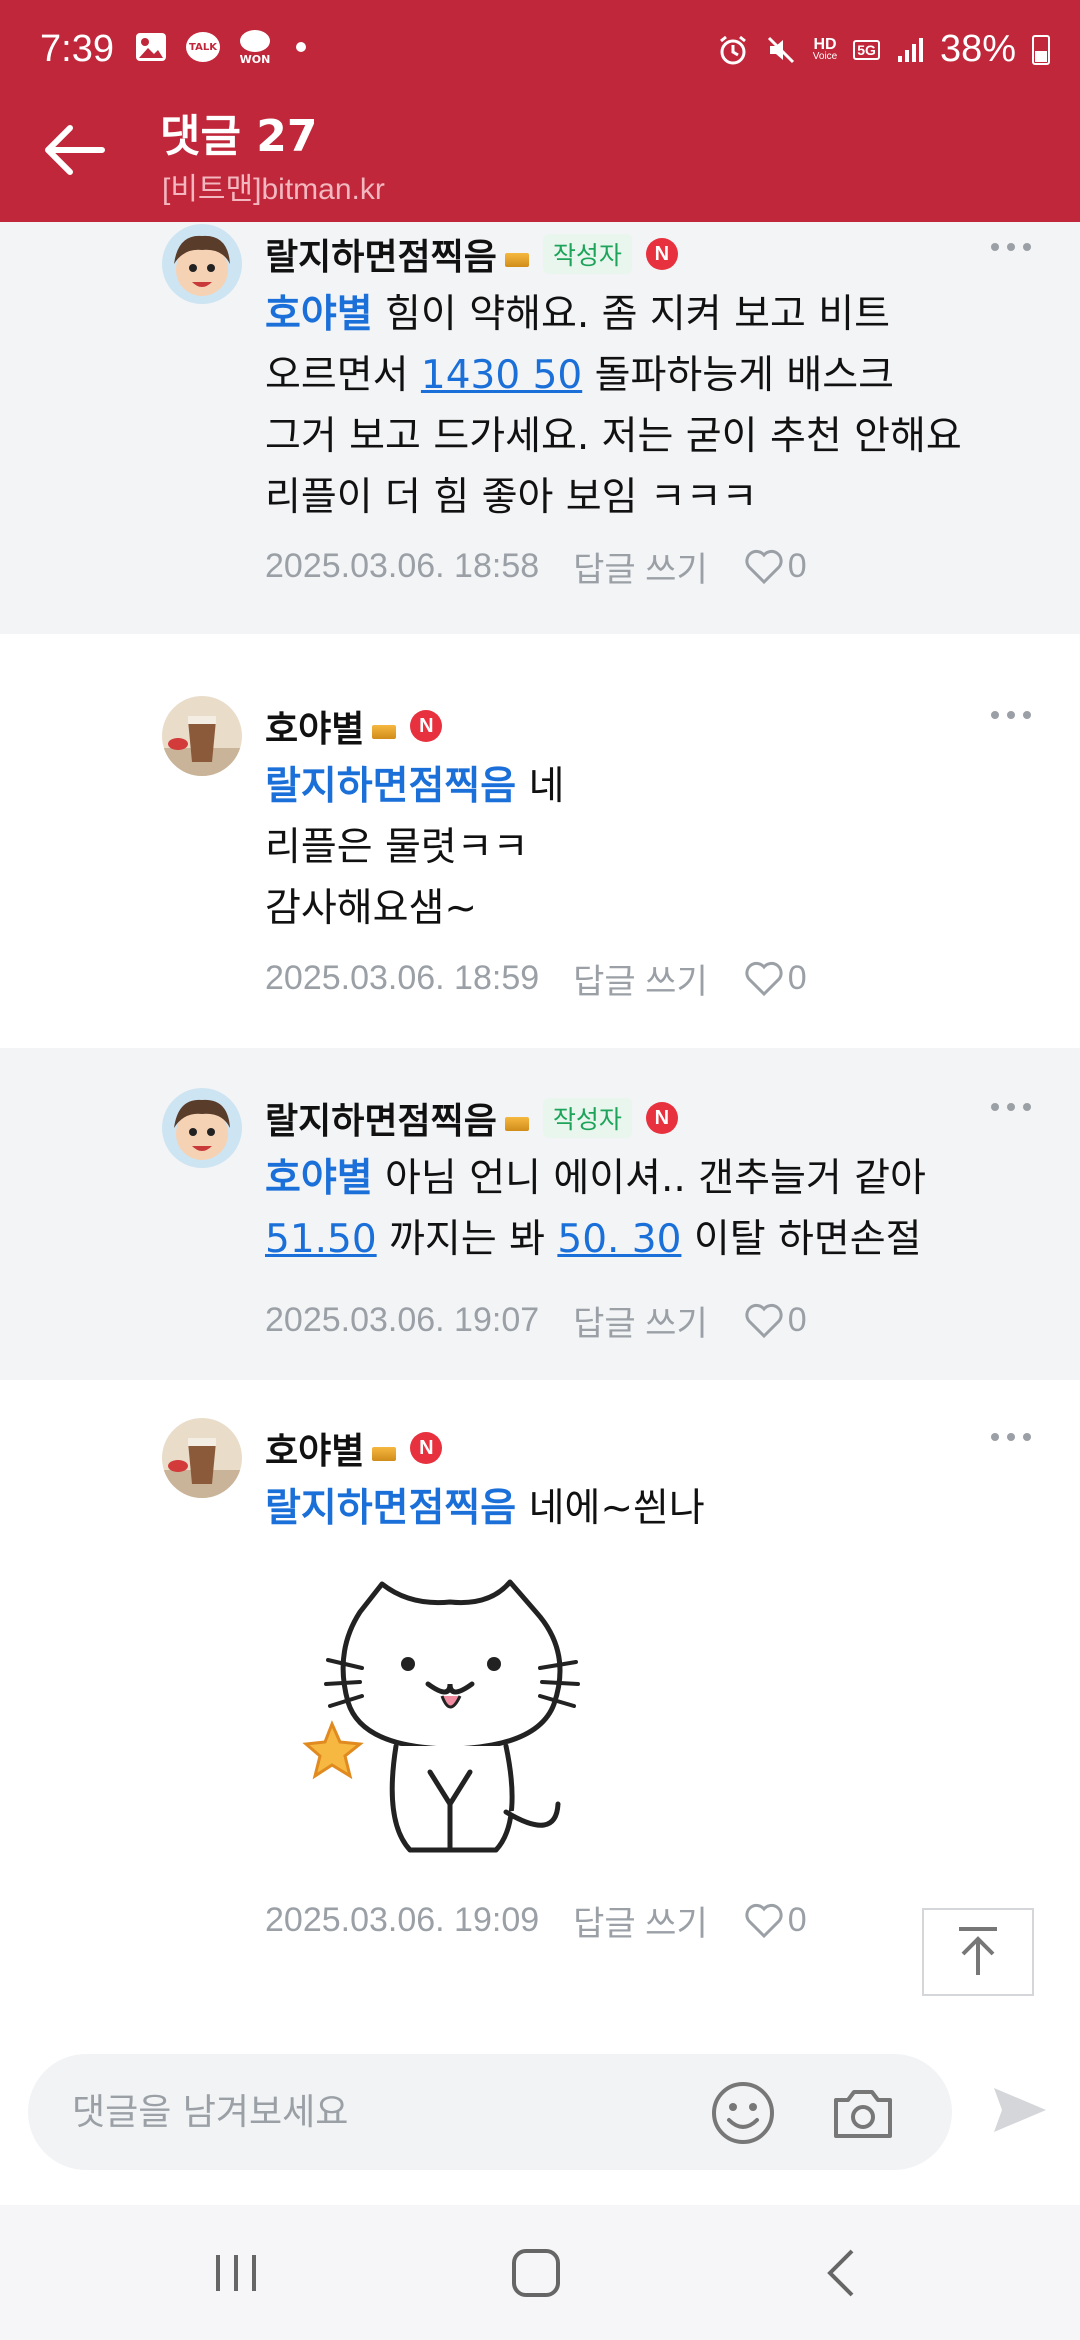 The image size is (1080, 2340). What do you see at coordinates (619, 1239) in the screenshot?
I see `number-link: 50. 30` at bounding box center [619, 1239].